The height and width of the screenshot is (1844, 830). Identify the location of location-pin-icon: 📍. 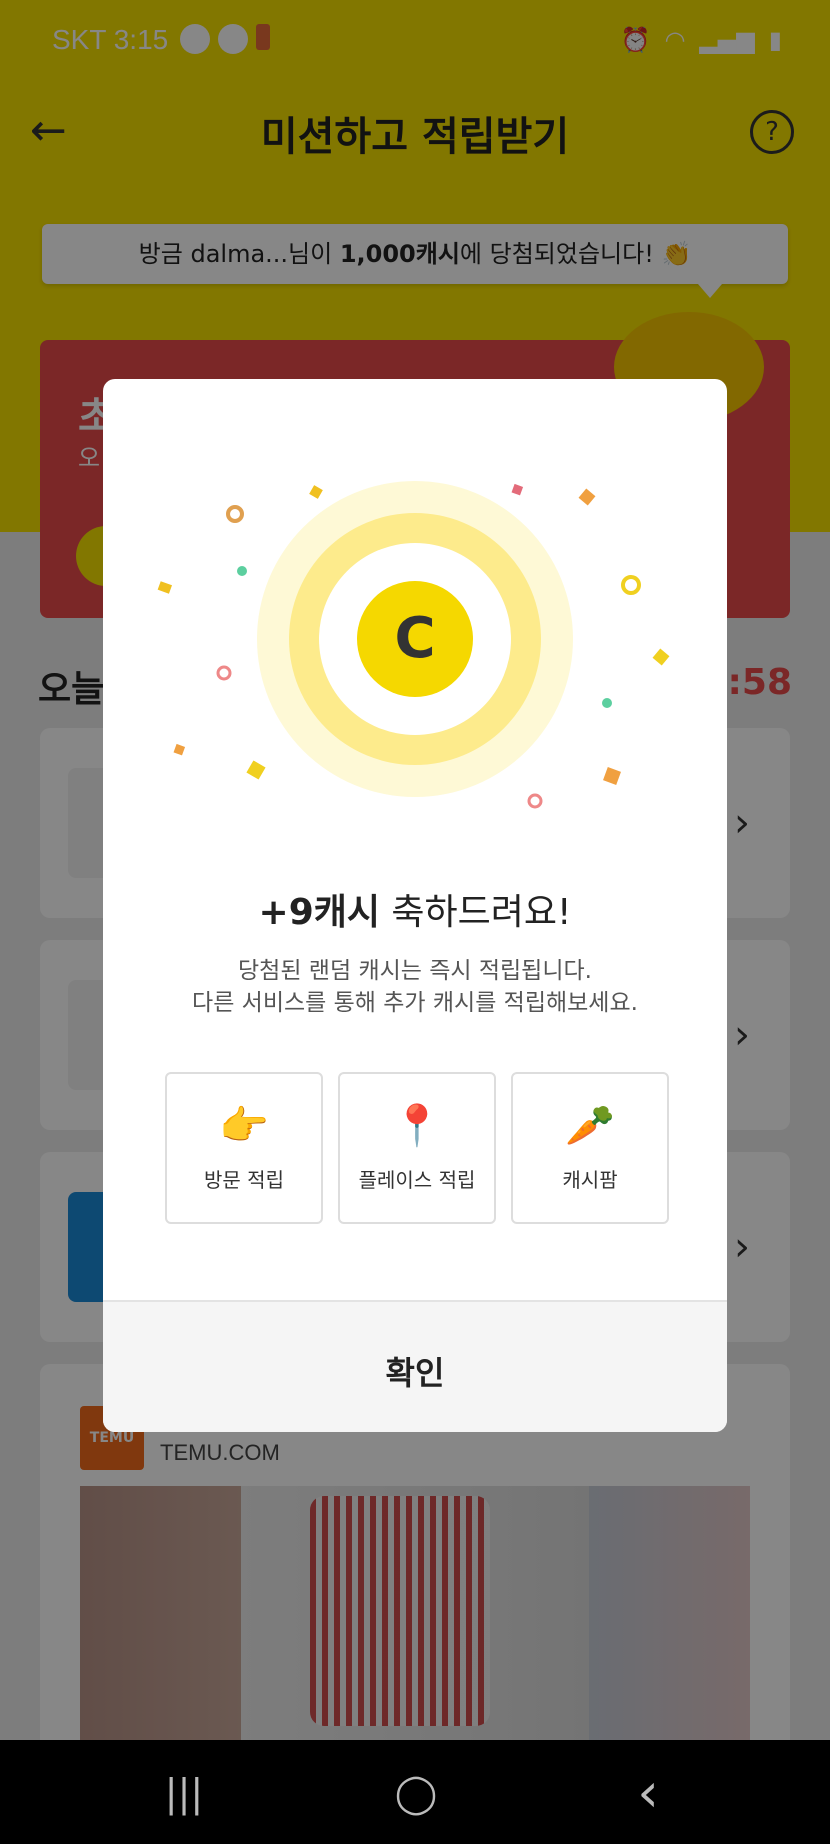
(417, 1126).